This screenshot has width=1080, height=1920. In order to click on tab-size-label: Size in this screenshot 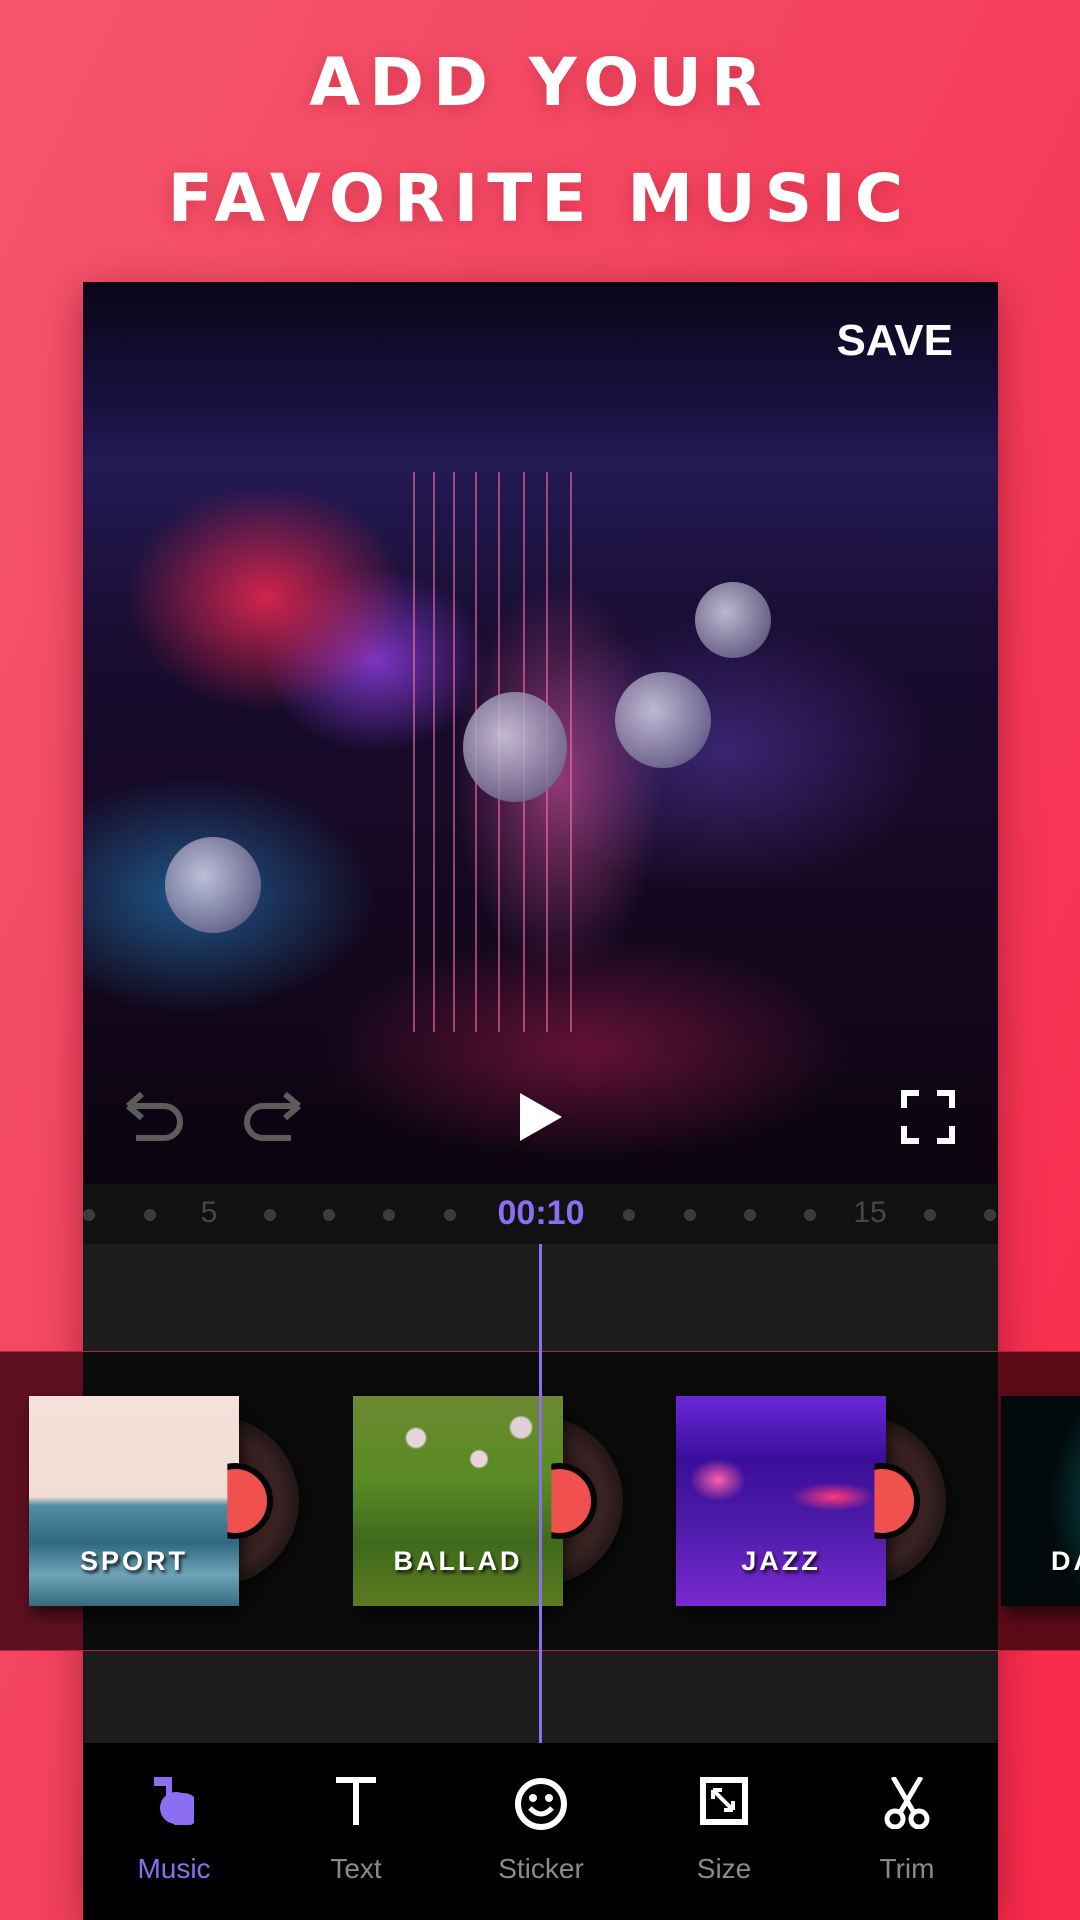, I will do `click(724, 1868)`.